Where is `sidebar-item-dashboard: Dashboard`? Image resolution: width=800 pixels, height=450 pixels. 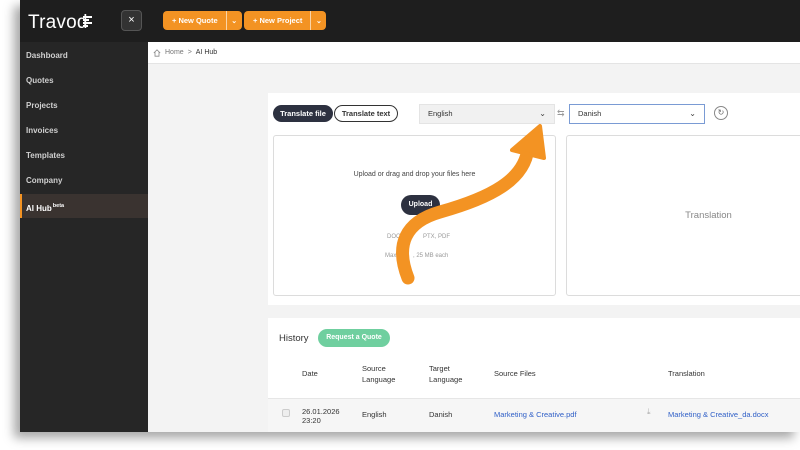 sidebar-item-dashboard: Dashboard is located at coordinates (84, 56).